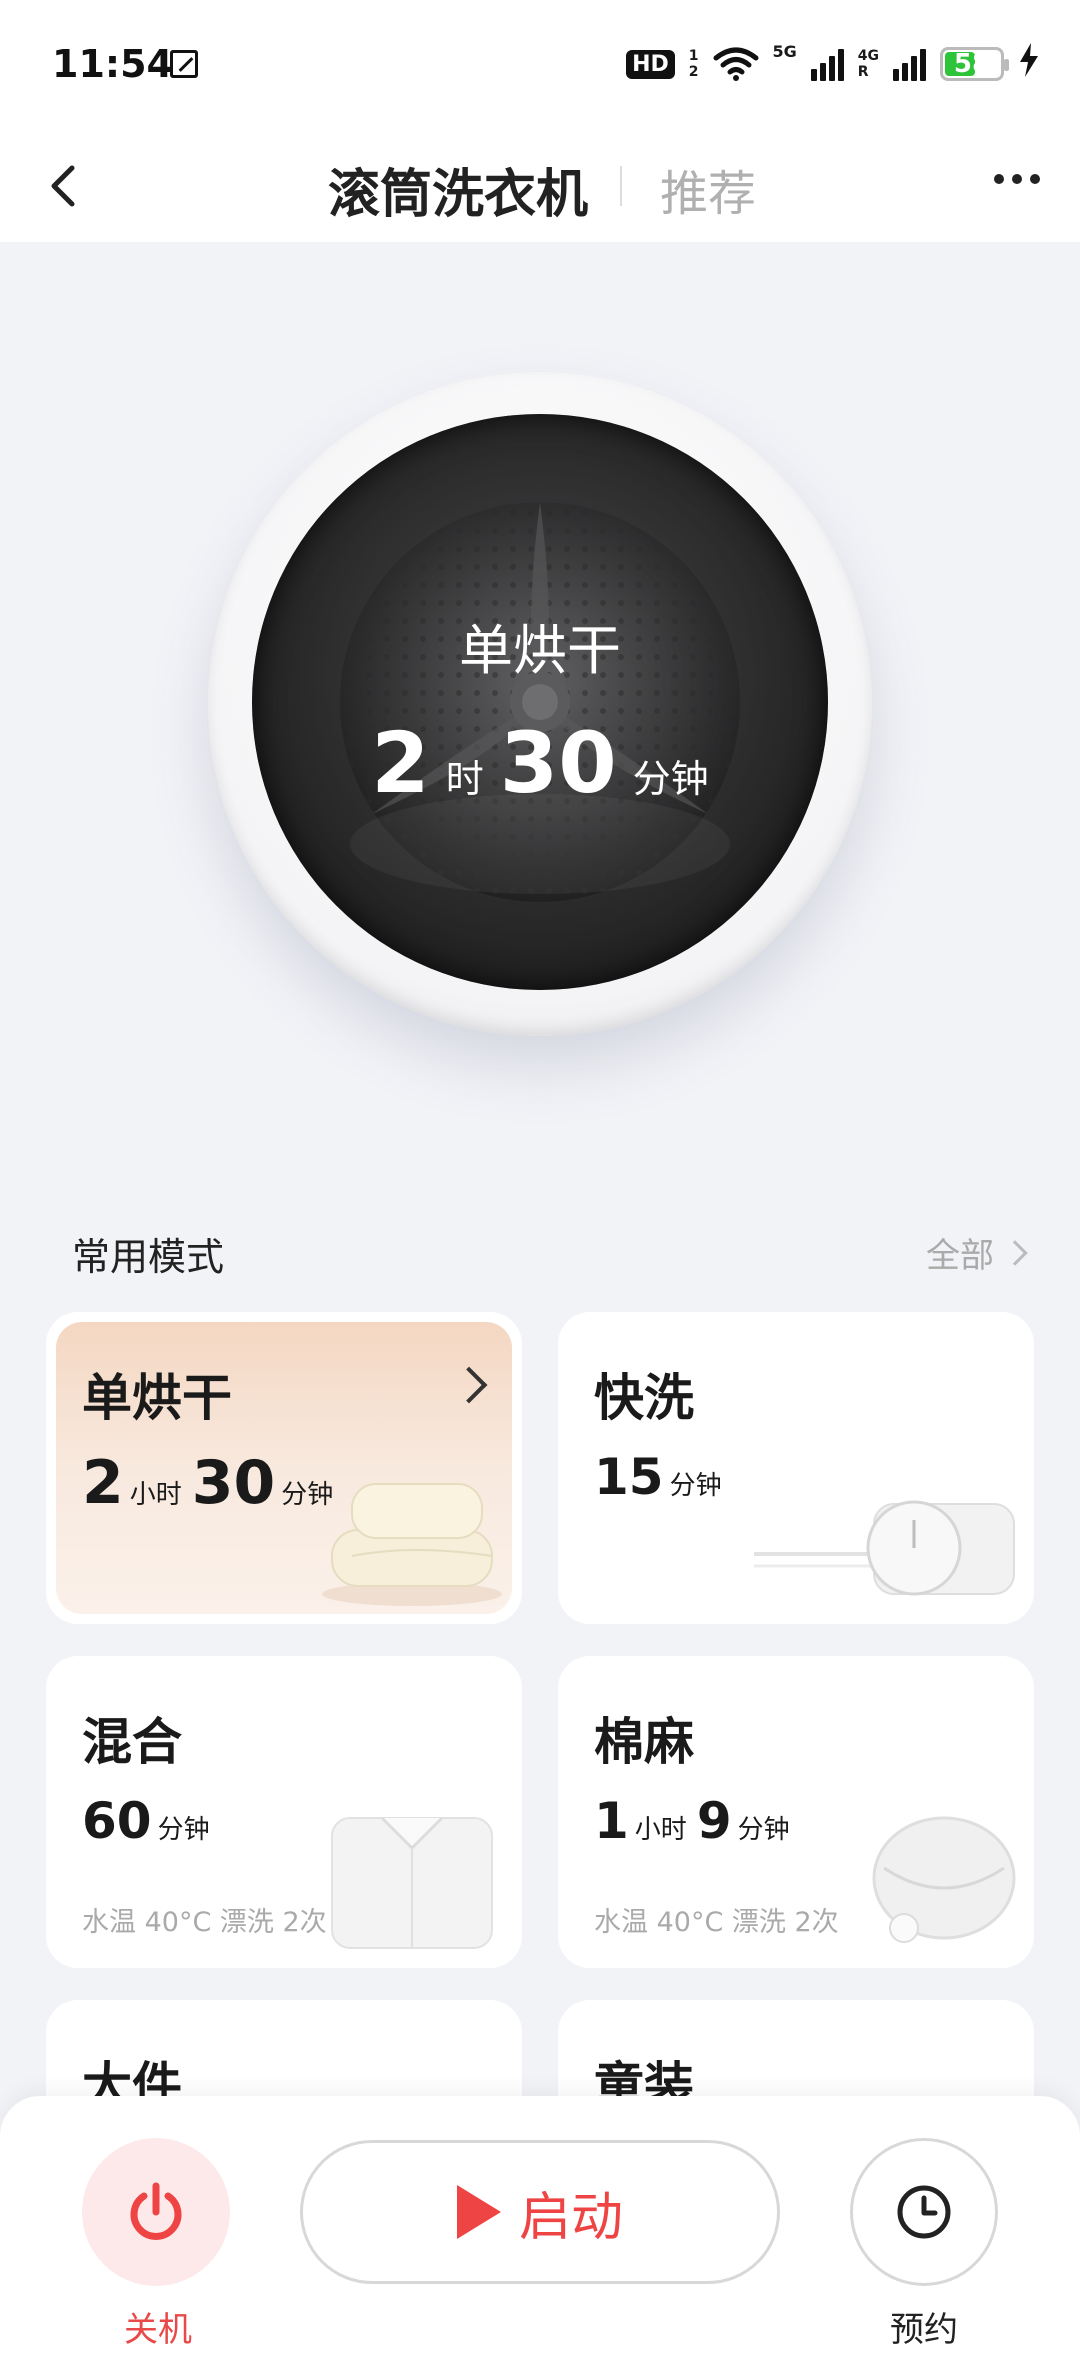 The width and height of the screenshot is (1080, 2376). Describe the element at coordinates (708, 189) in the screenshot. I see `tab-recommend: 推荐` at that location.